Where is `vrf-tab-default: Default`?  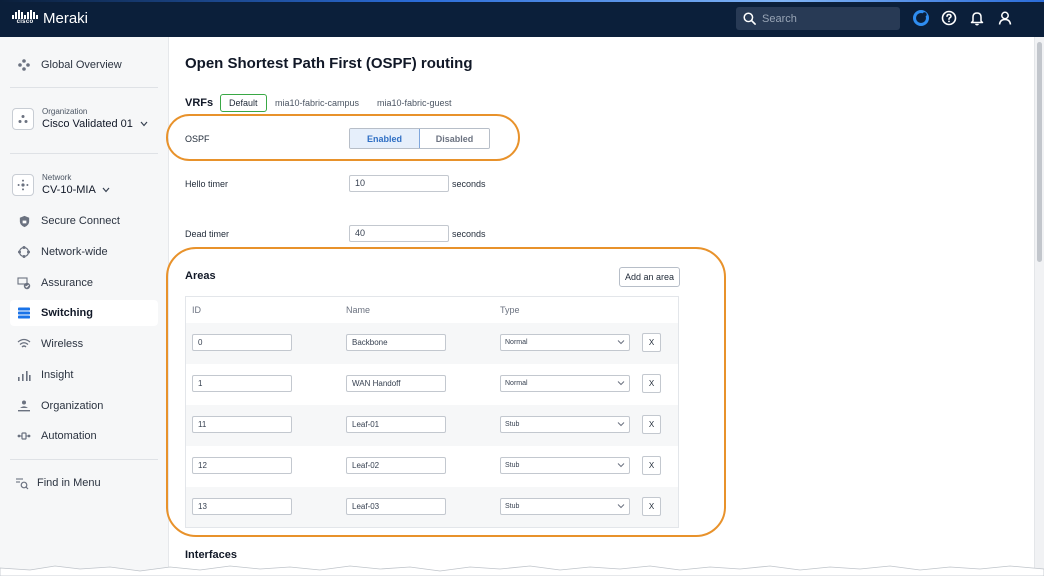
vrf-tab-default: Default is located at coordinates (243, 103).